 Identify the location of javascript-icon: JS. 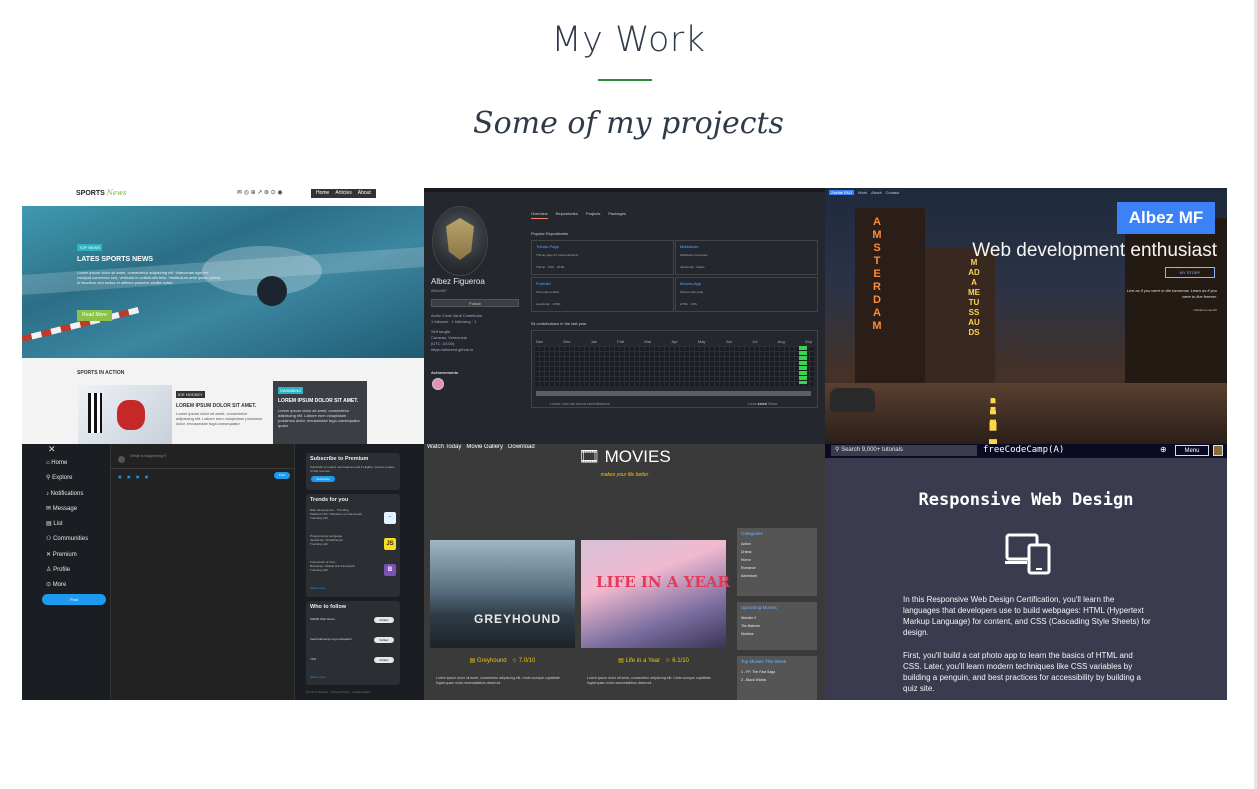
(390, 544).